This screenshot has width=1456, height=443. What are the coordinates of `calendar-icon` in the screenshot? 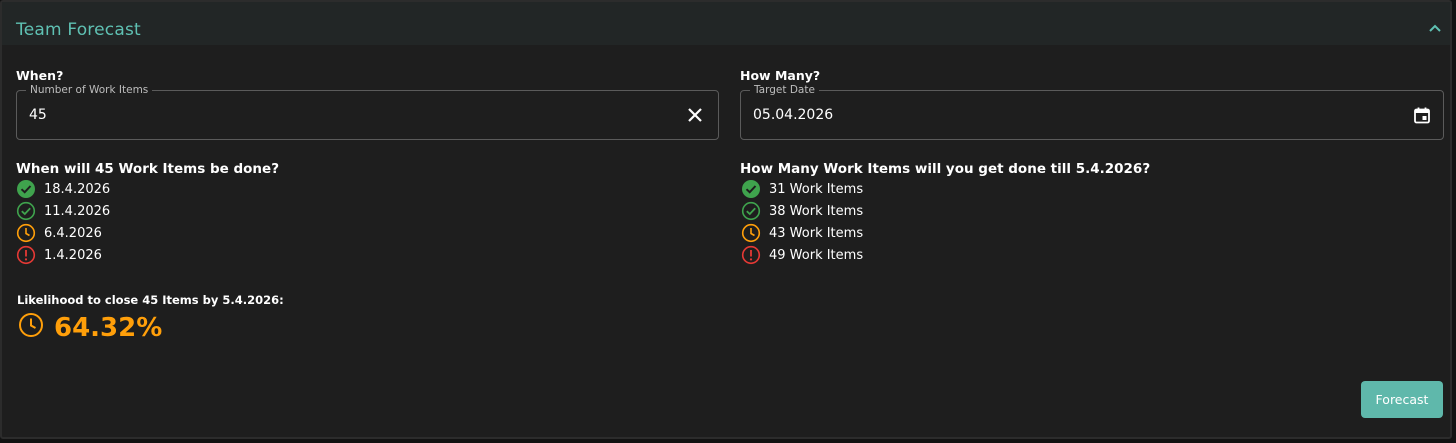 It's located at (1422, 115).